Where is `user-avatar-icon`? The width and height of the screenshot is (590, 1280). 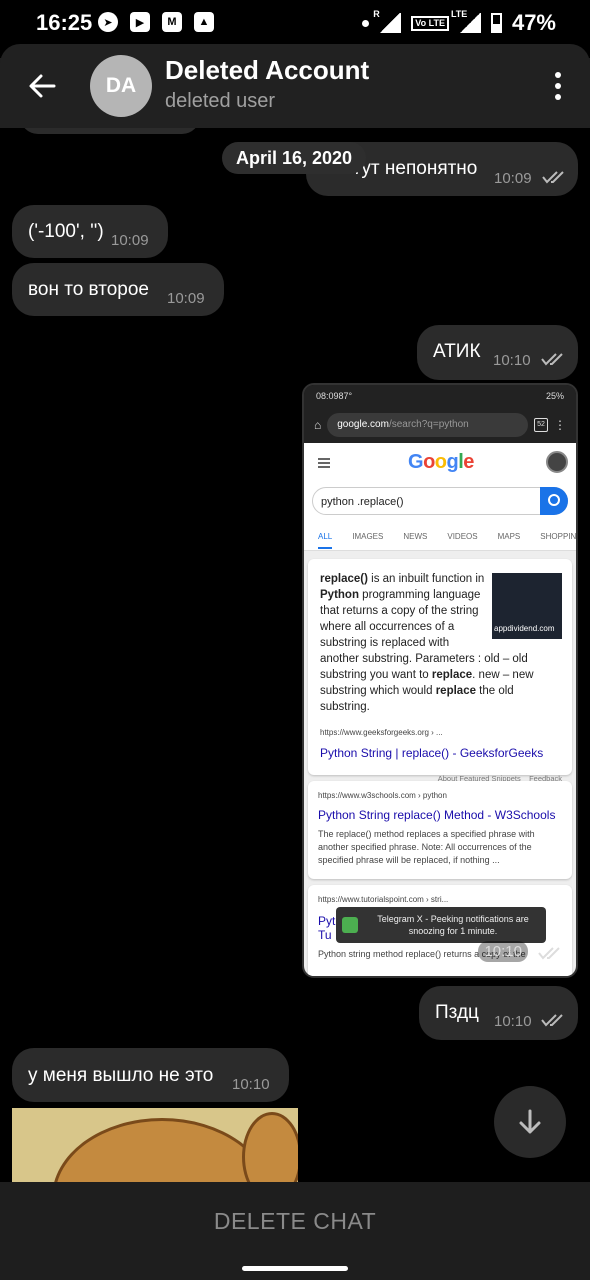 user-avatar-icon is located at coordinates (557, 462).